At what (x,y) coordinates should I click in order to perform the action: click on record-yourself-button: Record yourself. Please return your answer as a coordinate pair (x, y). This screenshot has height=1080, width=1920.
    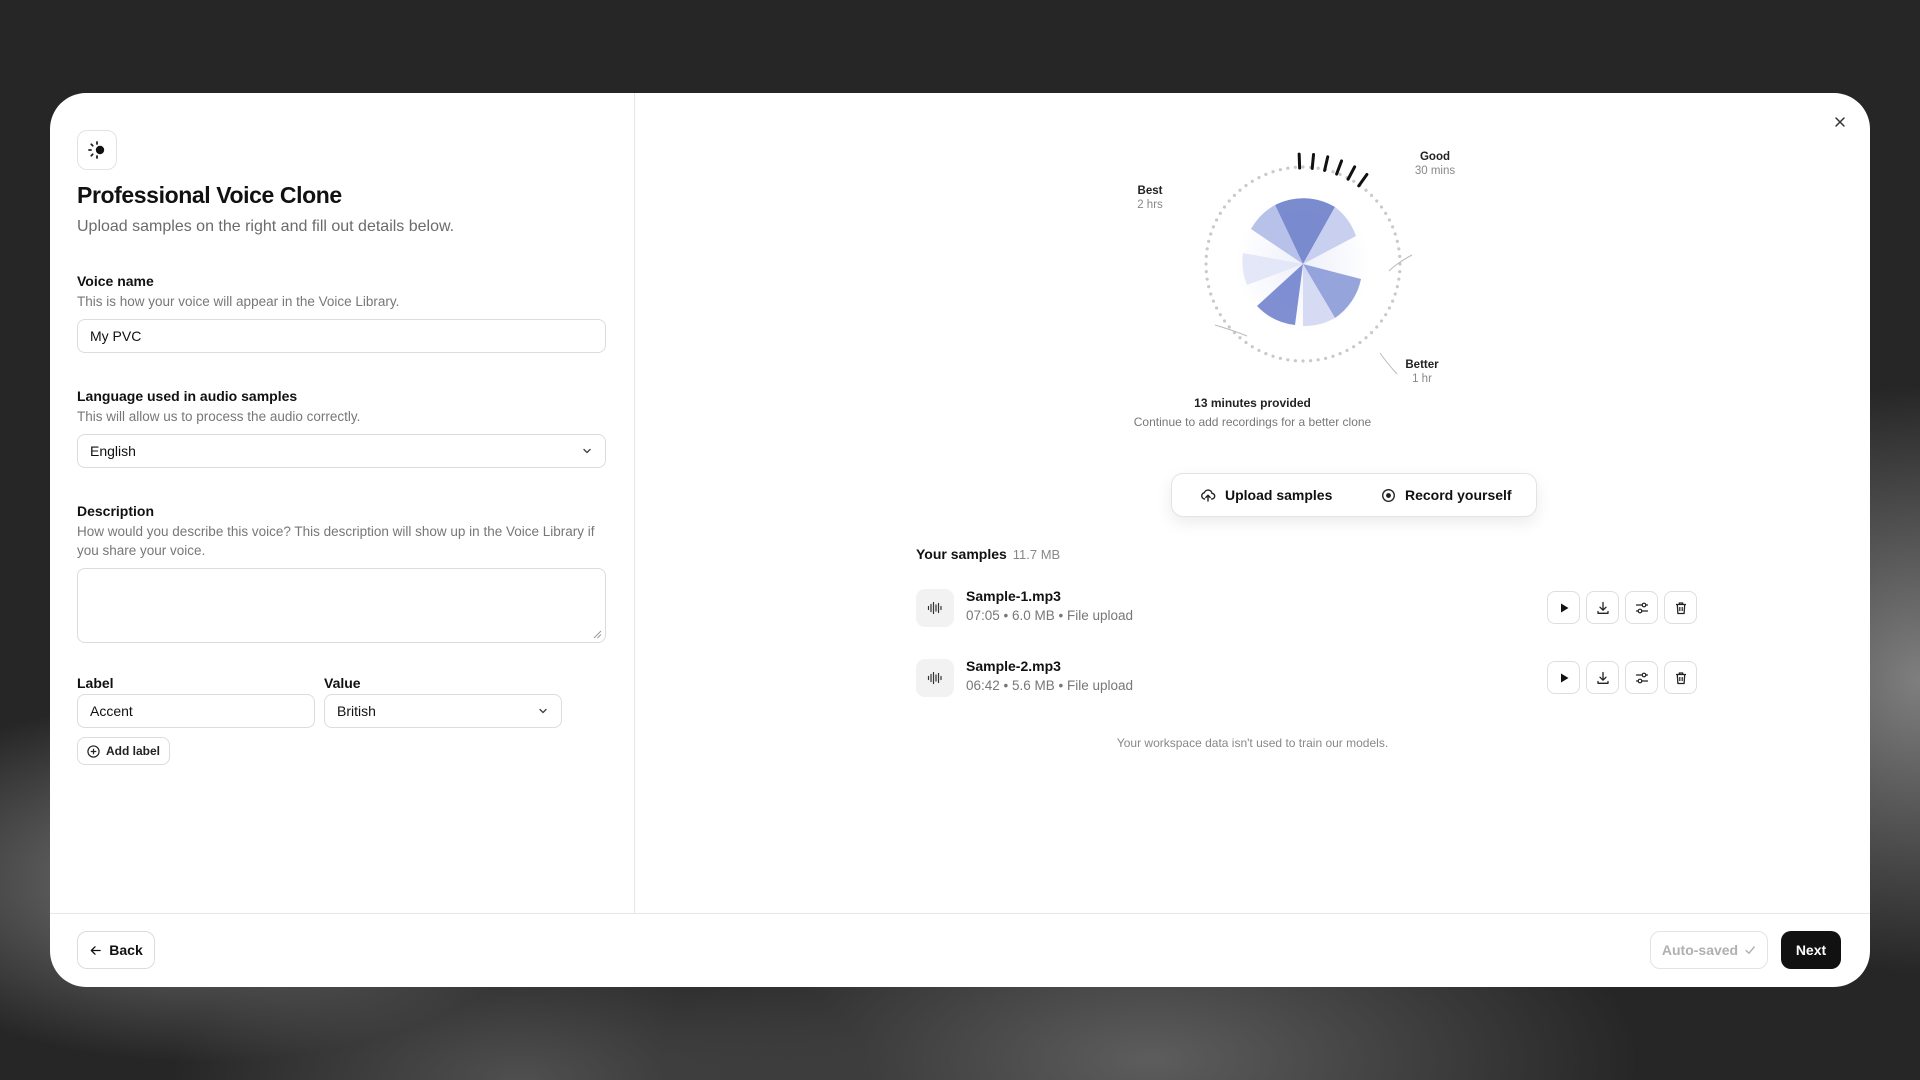
    Looking at the image, I should click on (1433, 495).